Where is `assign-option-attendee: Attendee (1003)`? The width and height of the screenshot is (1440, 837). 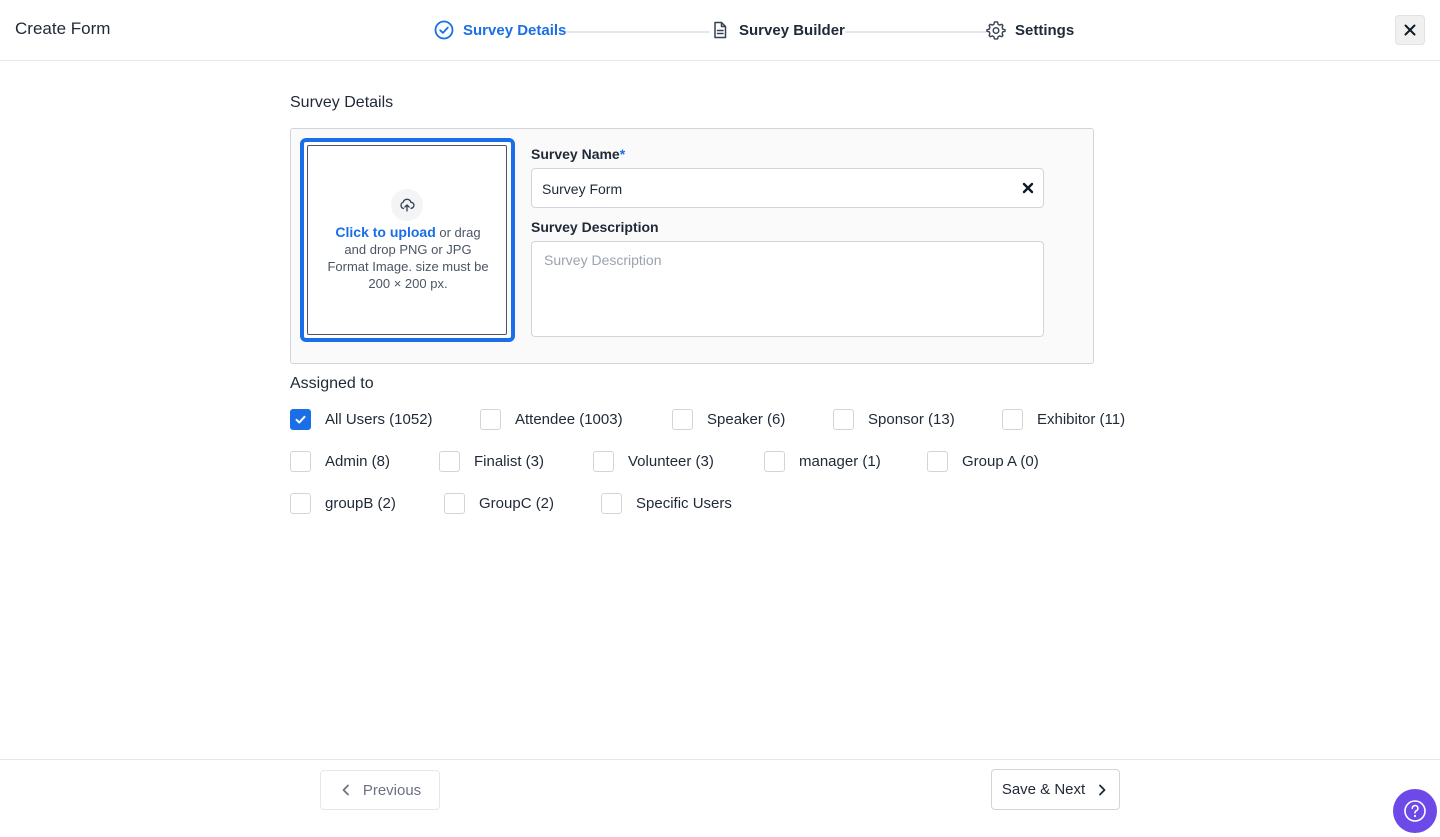
assign-option-attendee: Attendee (1003) is located at coordinates (551, 419).